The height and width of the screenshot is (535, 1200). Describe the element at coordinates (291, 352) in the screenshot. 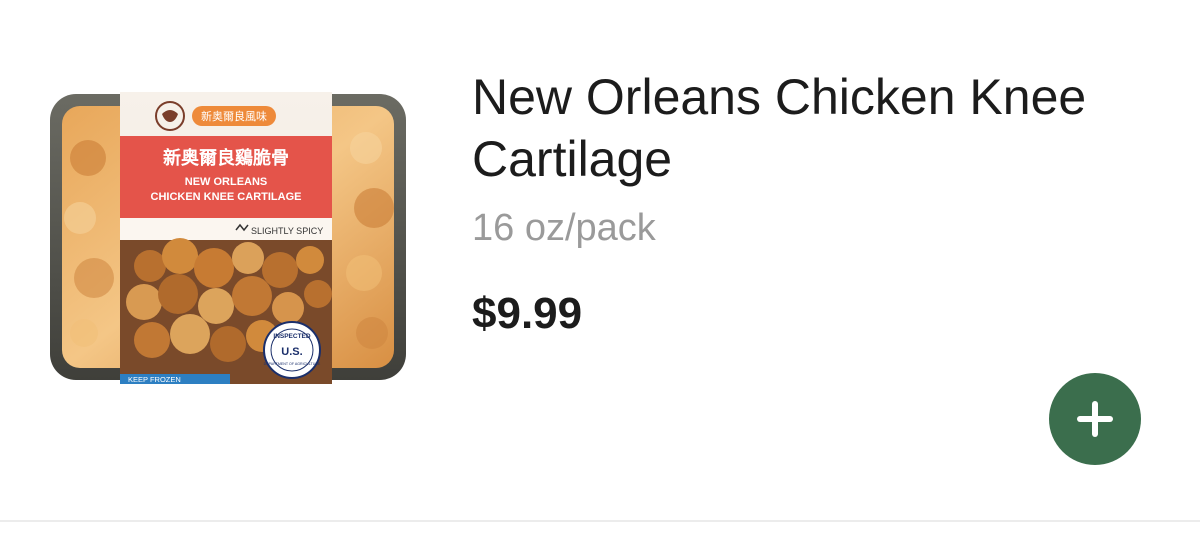

I see `seal-us-text: U.S.` at that location.